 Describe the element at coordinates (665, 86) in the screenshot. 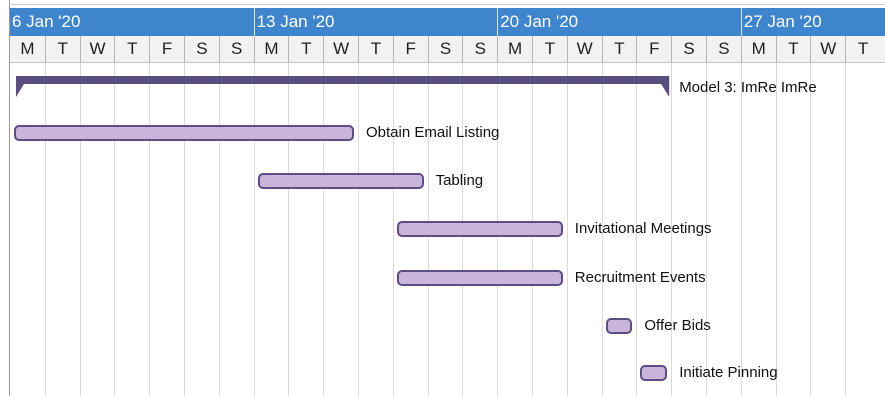

I see `summary-end-cap` at that location.